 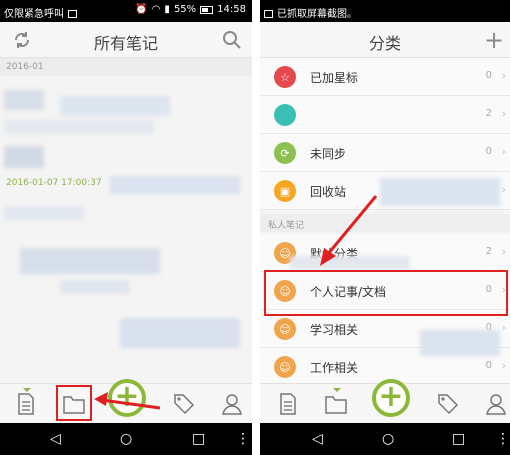 I want to click on sim-icon: ▮, so click(x=167, y=9).